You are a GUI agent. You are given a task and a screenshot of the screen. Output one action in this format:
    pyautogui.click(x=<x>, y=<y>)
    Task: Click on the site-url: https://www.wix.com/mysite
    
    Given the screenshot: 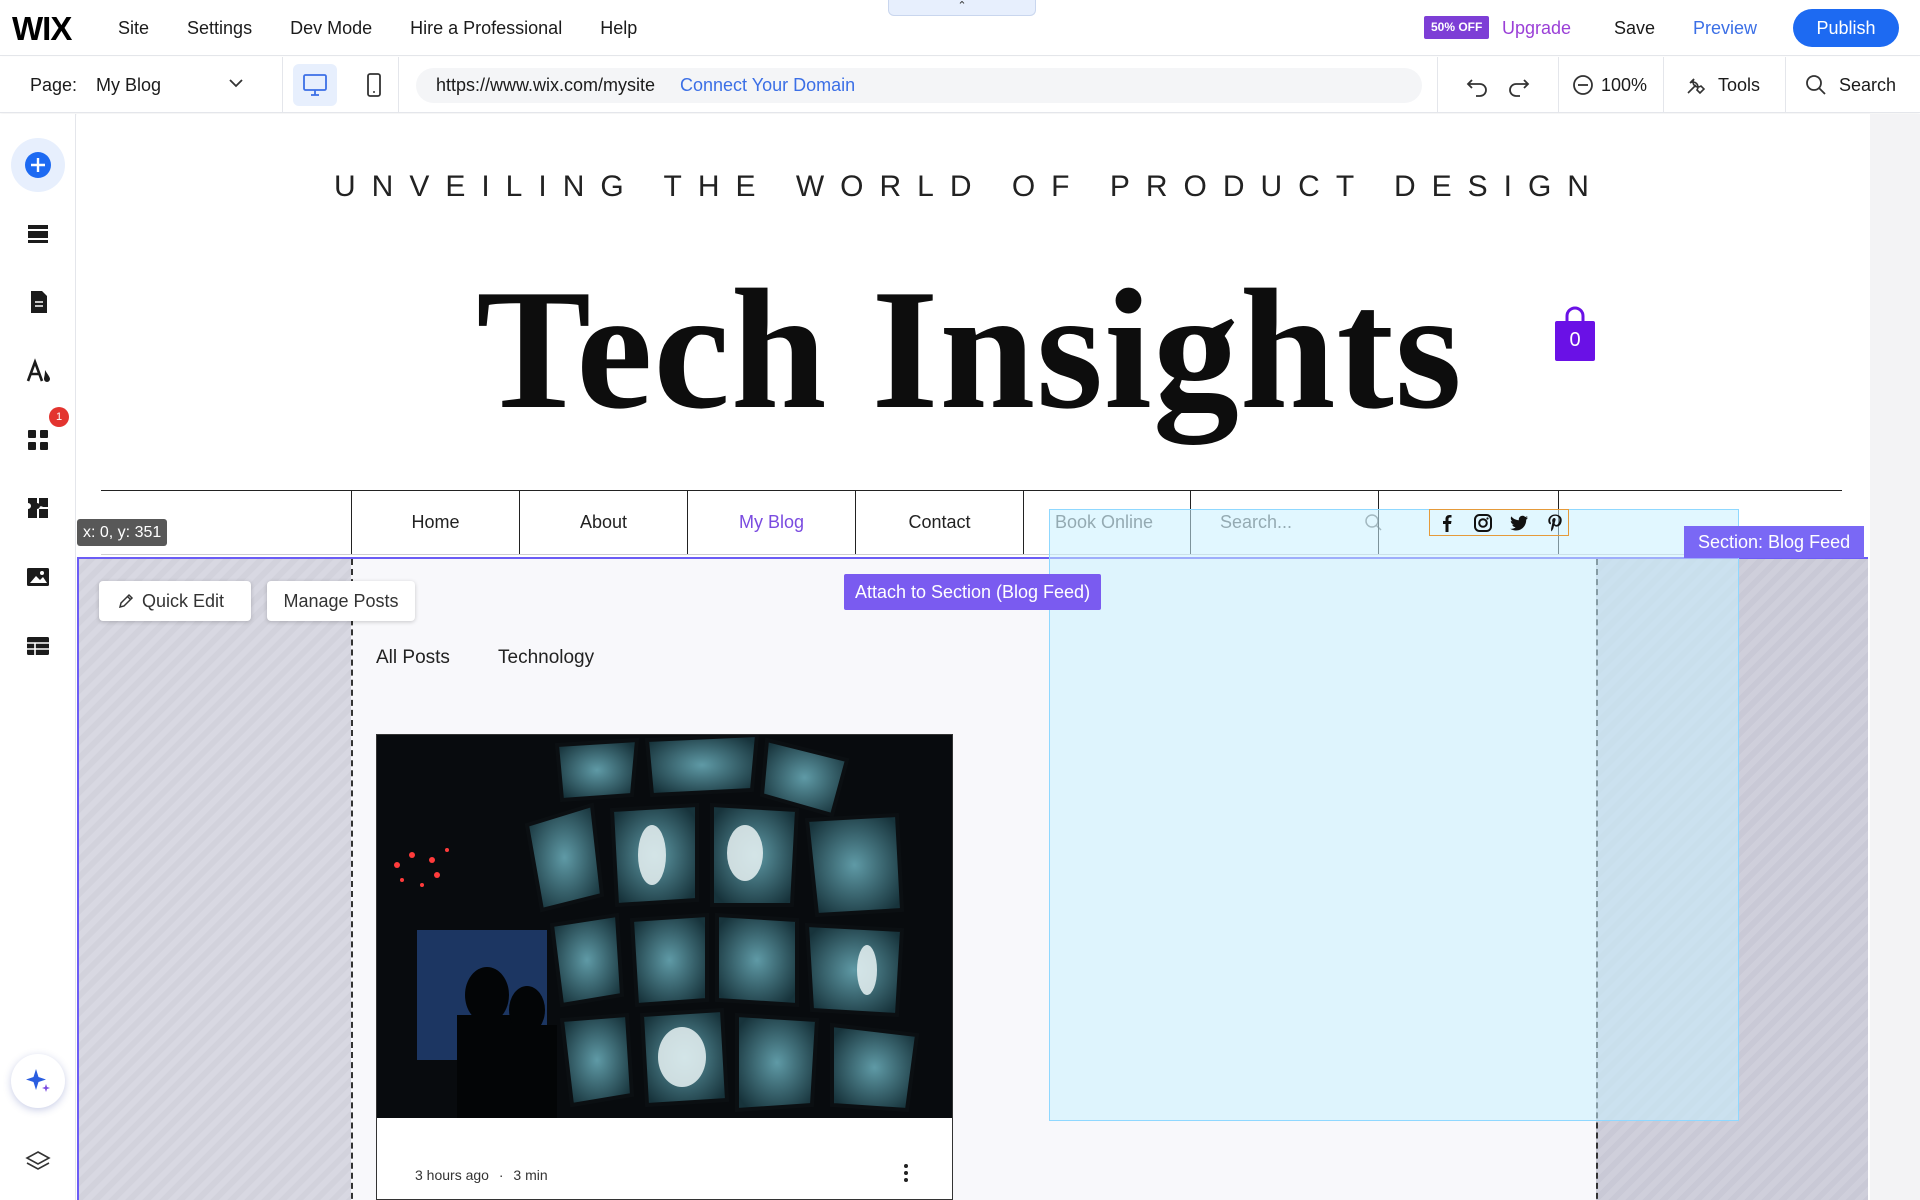 What is the action you would take?
    pyautogui.click(x=546, y=85)
    